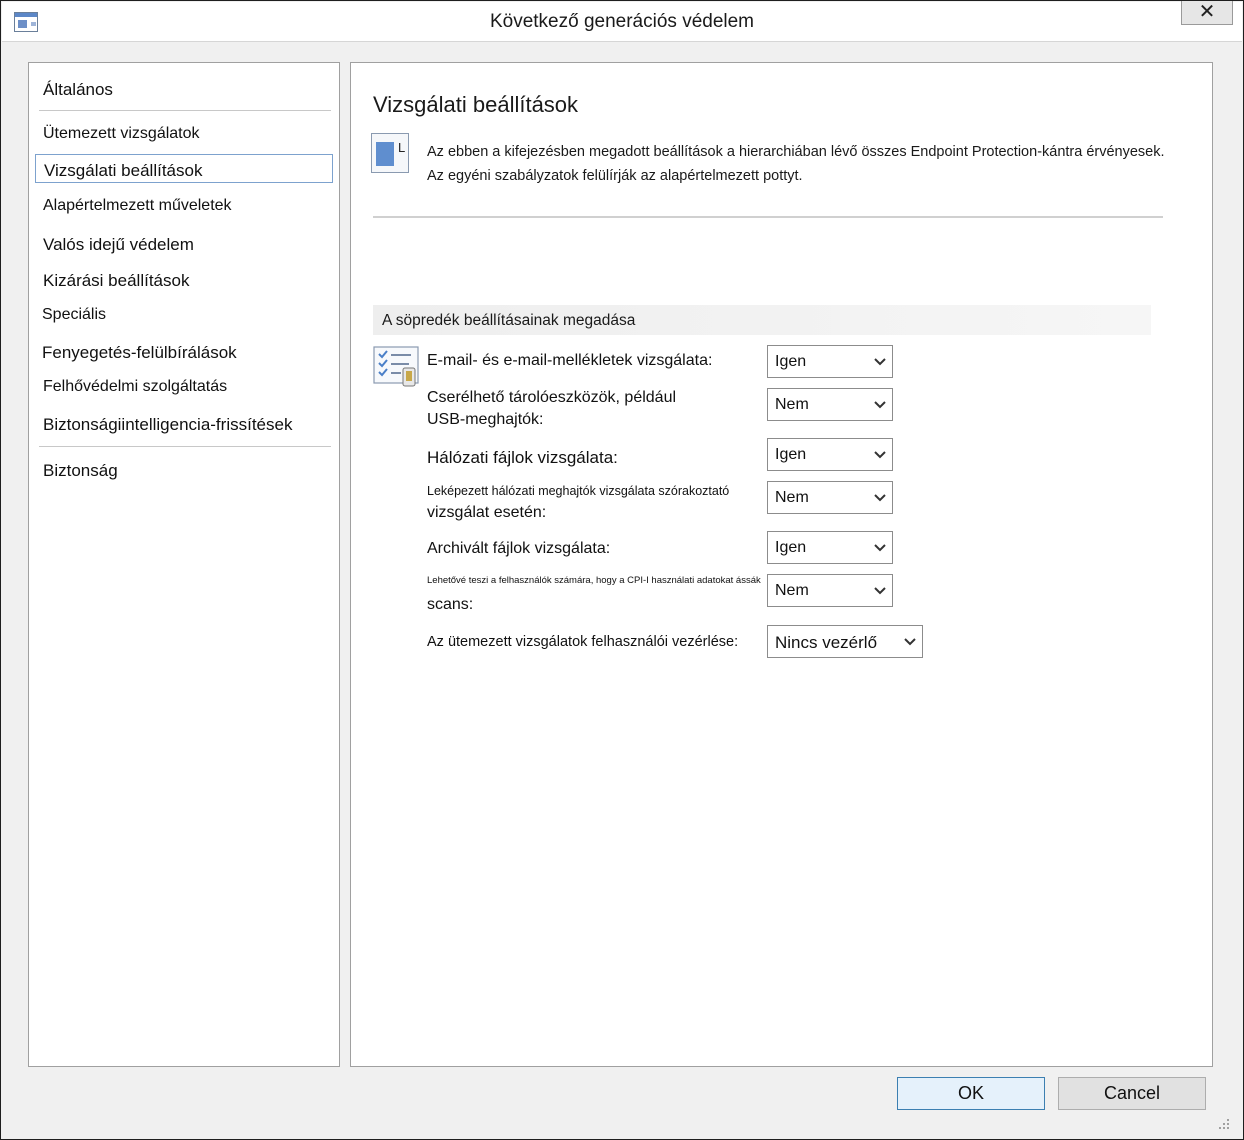 This screenshot has height=1140, width=1244. I want to click on window-title: Következő generációs védelem, so click(622, 21).